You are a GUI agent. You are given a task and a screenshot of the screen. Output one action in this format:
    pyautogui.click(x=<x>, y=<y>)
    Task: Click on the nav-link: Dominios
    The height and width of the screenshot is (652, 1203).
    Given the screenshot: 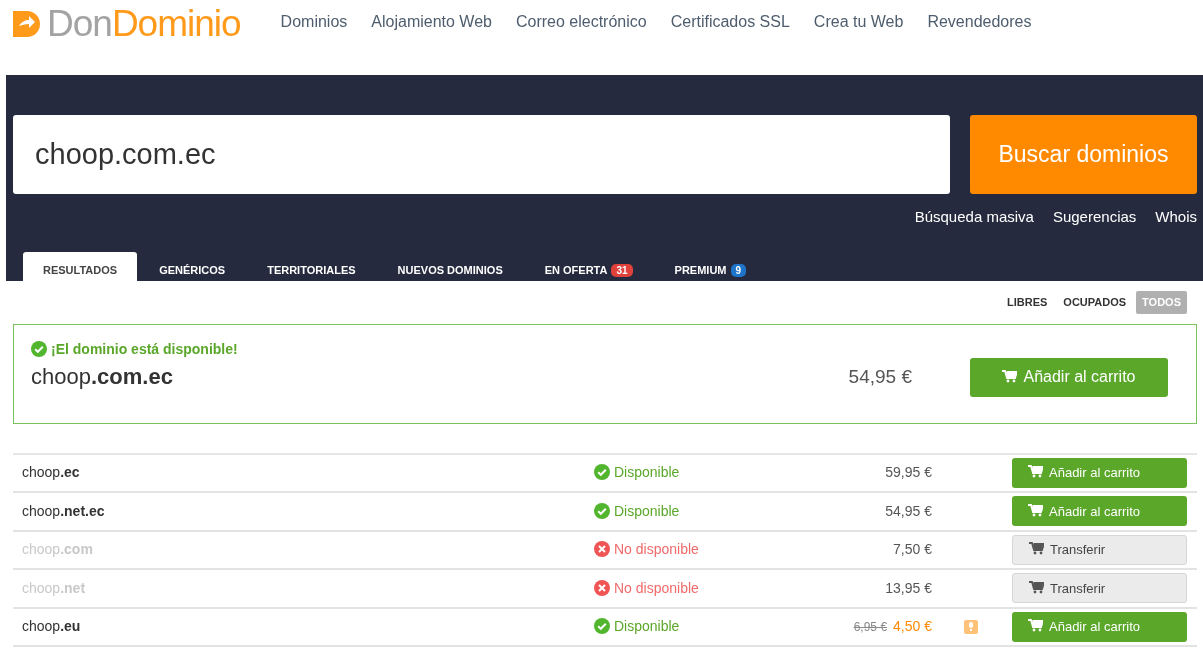 What is the action you would take?
    pyautogui.click(x=314, y=23)
    